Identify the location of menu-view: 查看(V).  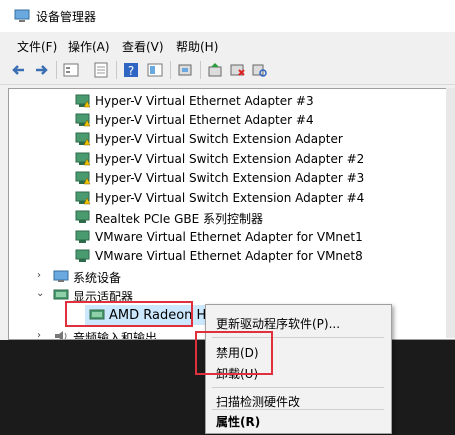
(143, 46).